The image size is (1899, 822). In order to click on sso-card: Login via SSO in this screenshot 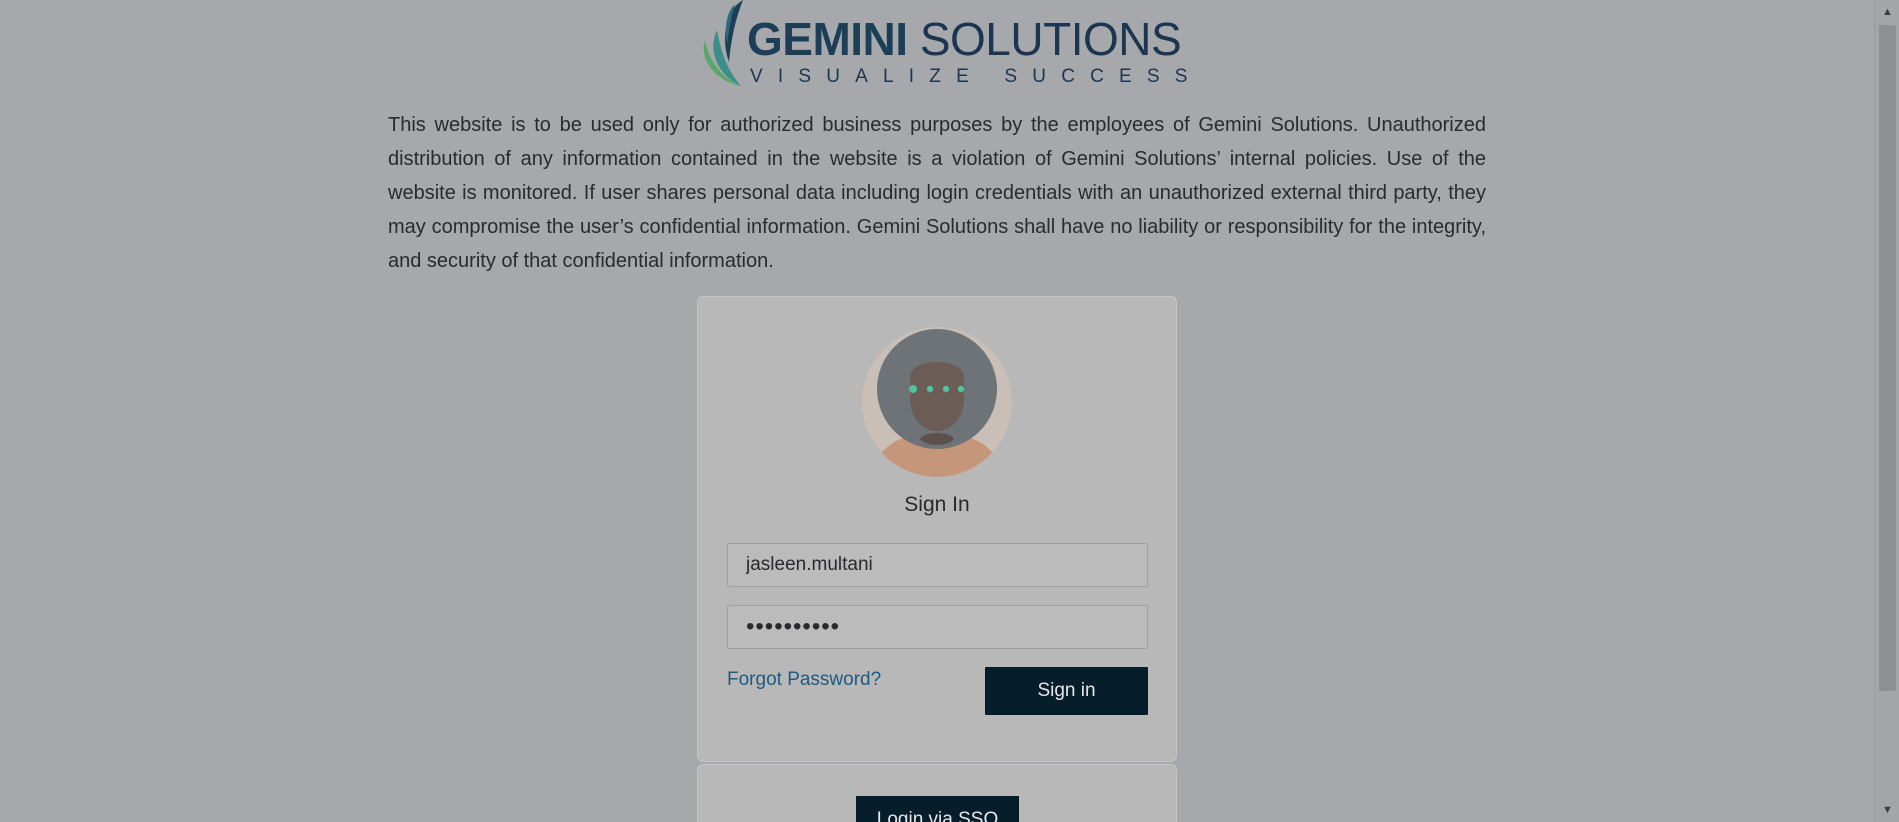, I will do `click(937, 793)`.